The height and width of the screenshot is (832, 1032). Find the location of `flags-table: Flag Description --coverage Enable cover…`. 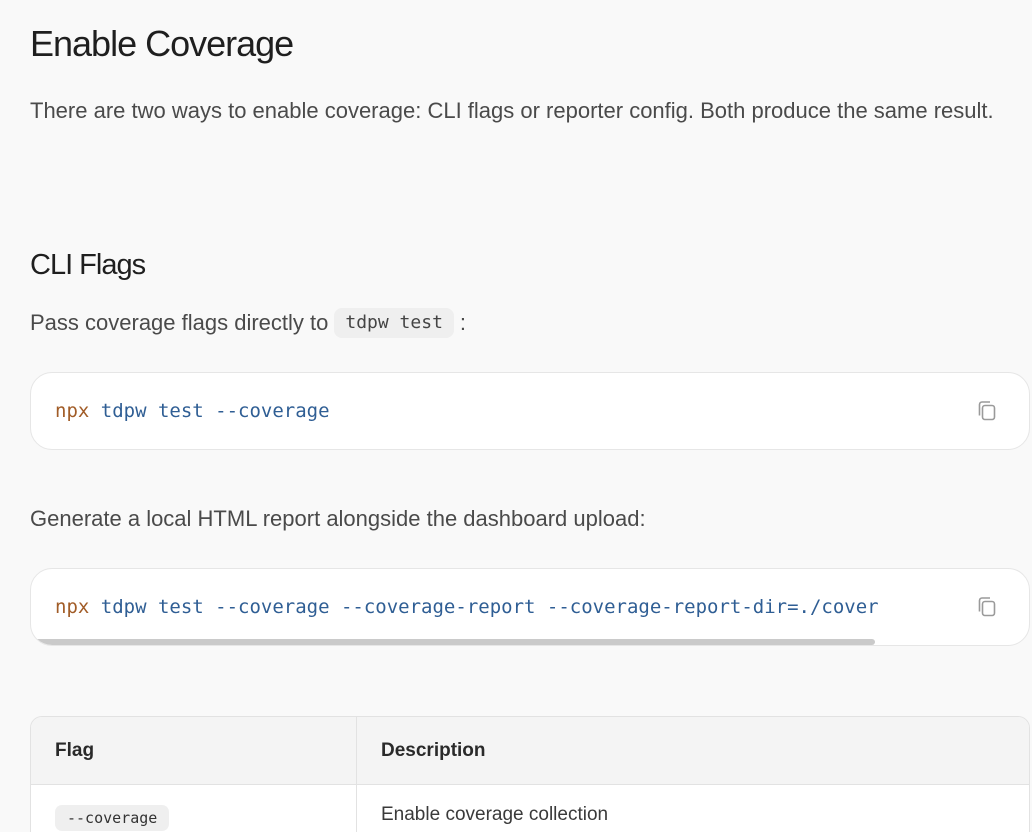

flags-table: Flag Description --coverage Enable cover… is located at coordinates (530, 774).